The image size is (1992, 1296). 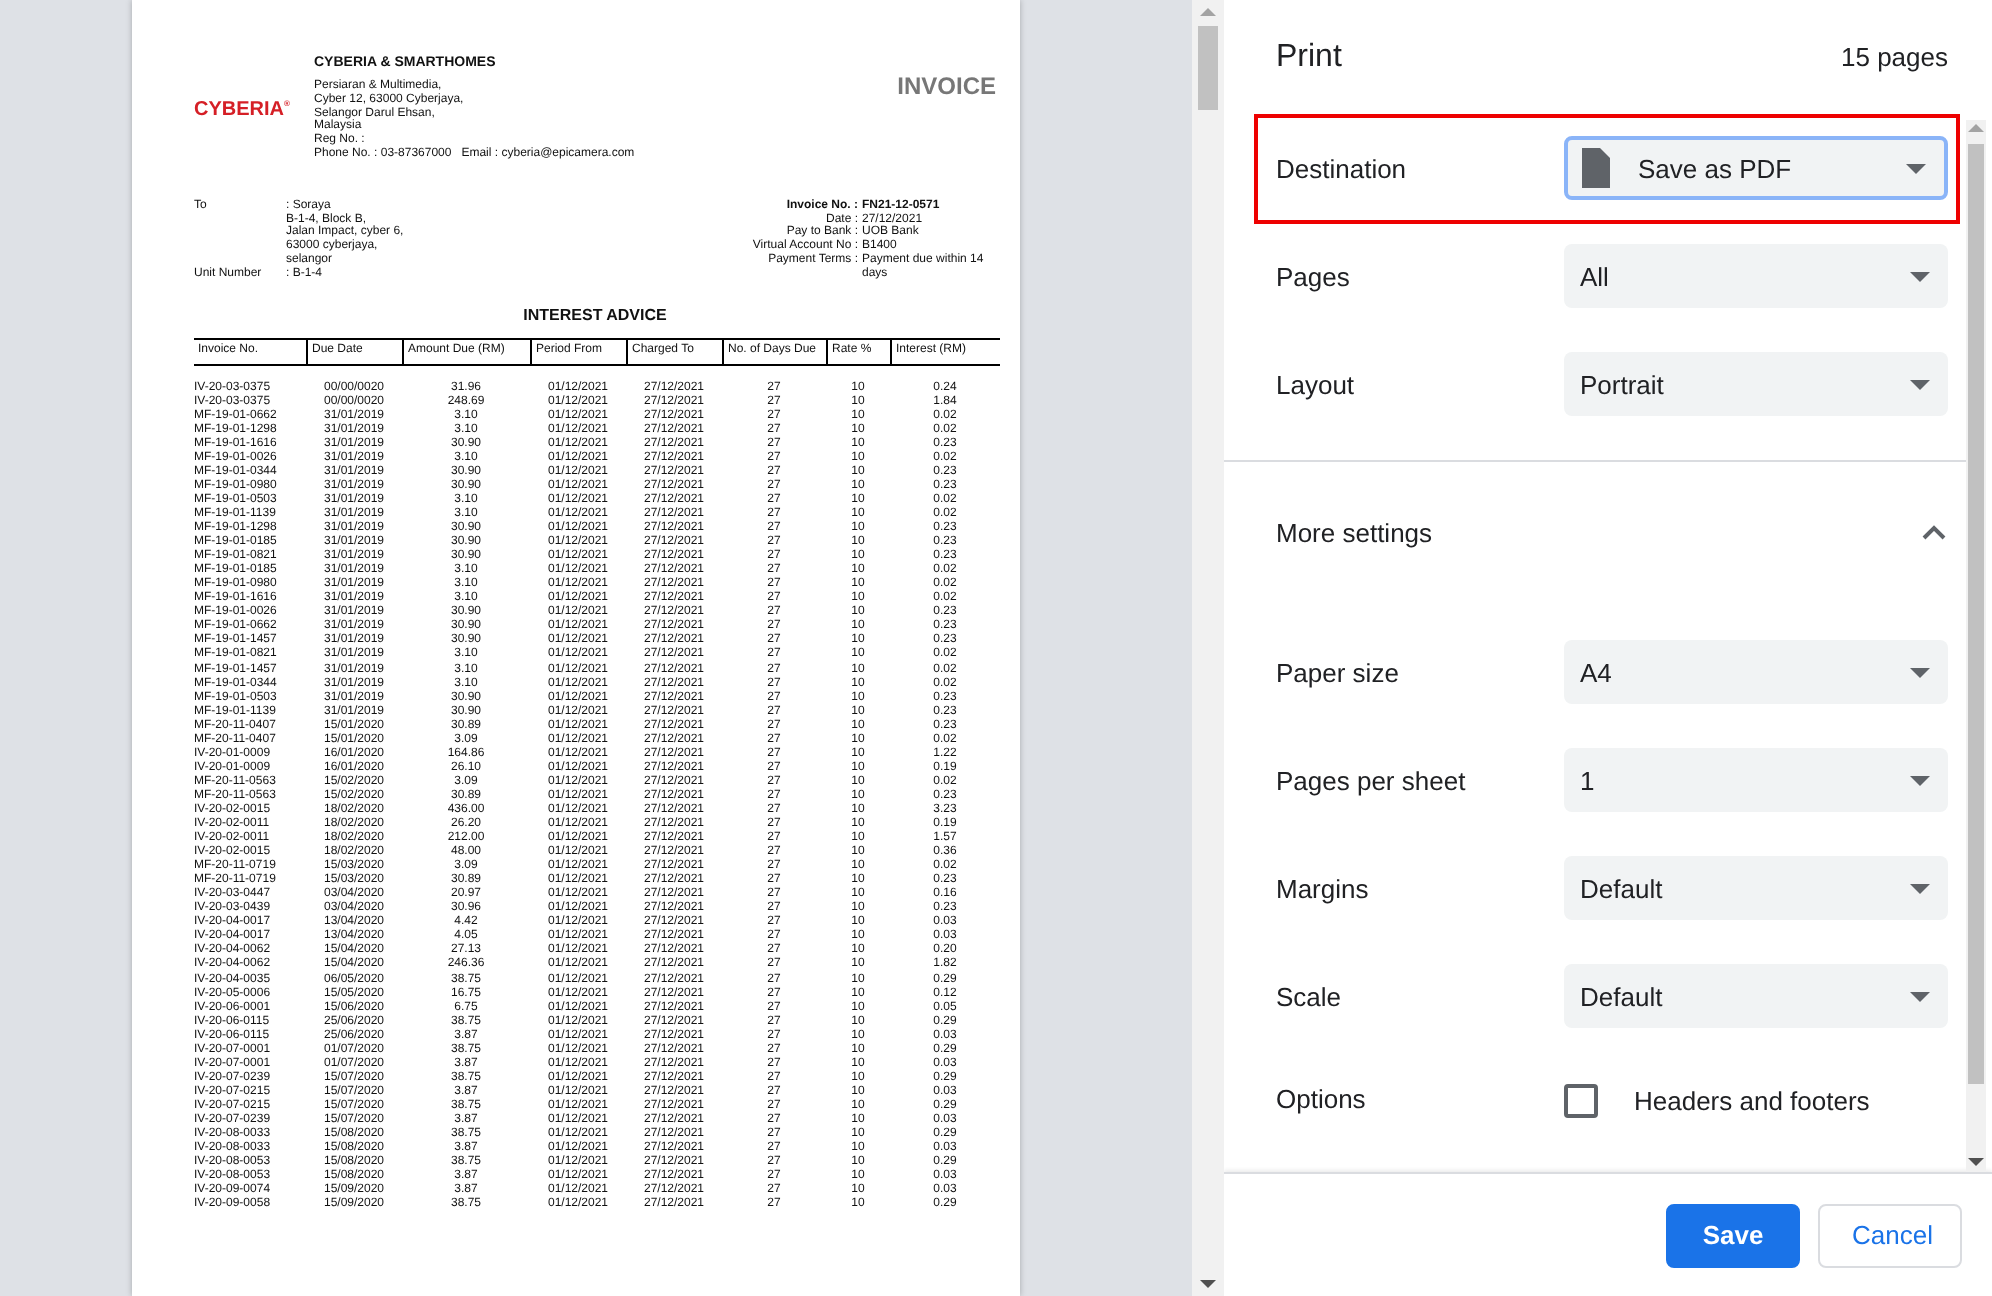 What do you see at coordinates (1890, 1235) in the screenshot?
I see `cancel-button: Cancel` at bounding box center [1890, 1235].